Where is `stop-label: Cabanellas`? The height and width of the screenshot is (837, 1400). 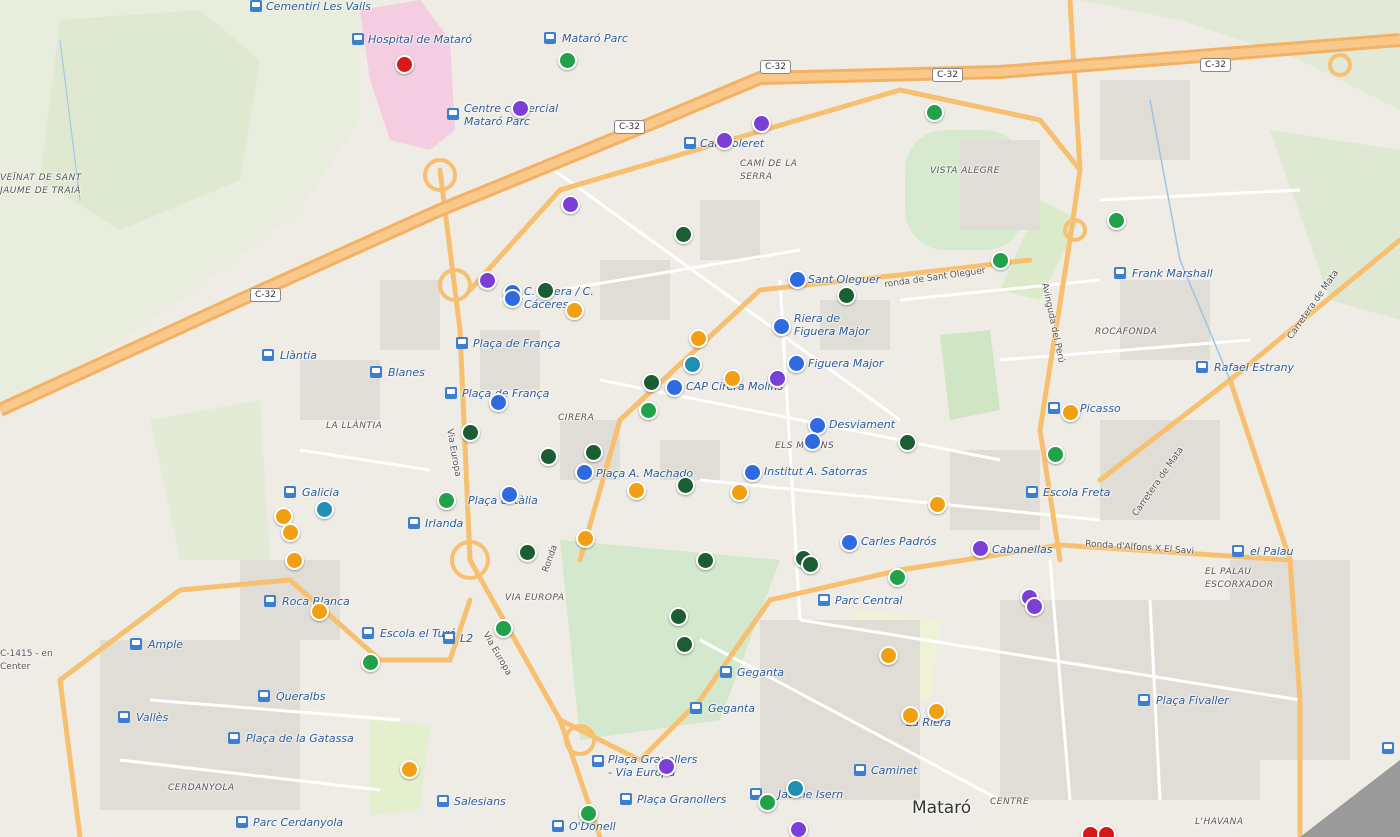 stop-label: Cabanellas is located at coordinates (1022, 549).